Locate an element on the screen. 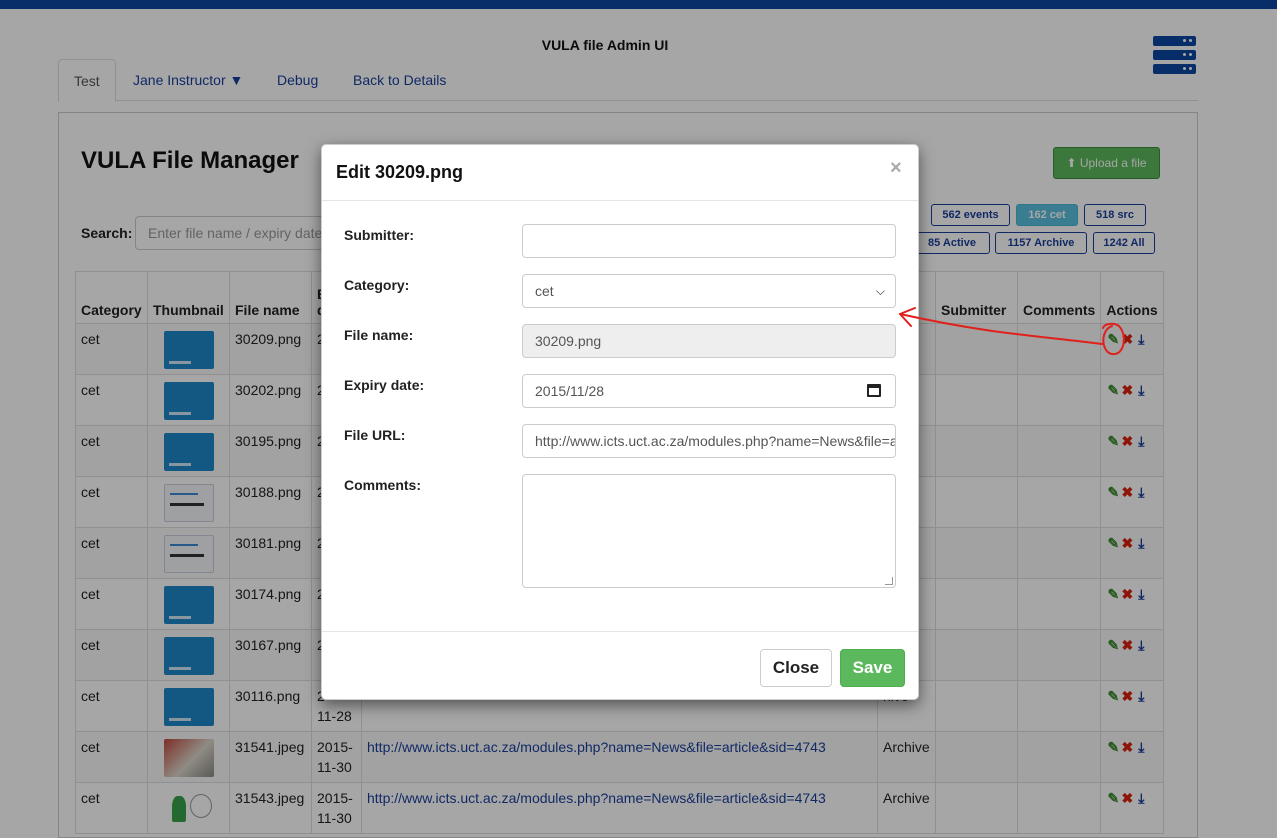 The image size is (1277, 838). category-label: Category: is located at coordinates (377, 285).